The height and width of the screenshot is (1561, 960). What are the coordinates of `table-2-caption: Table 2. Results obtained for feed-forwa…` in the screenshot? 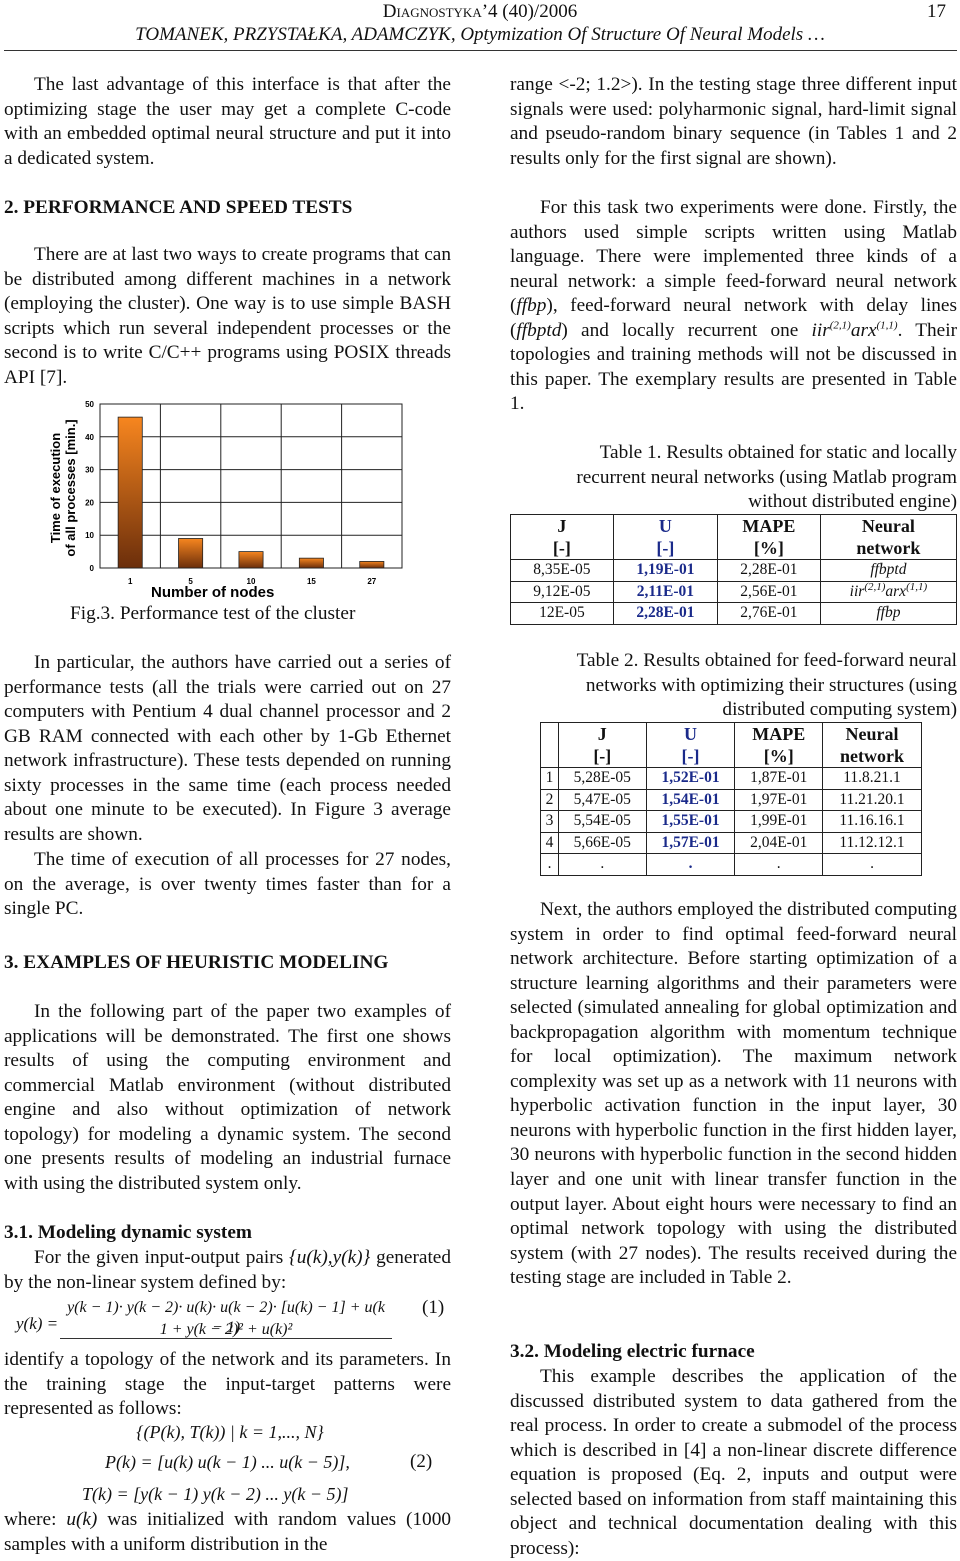 It's located at (766, 685).